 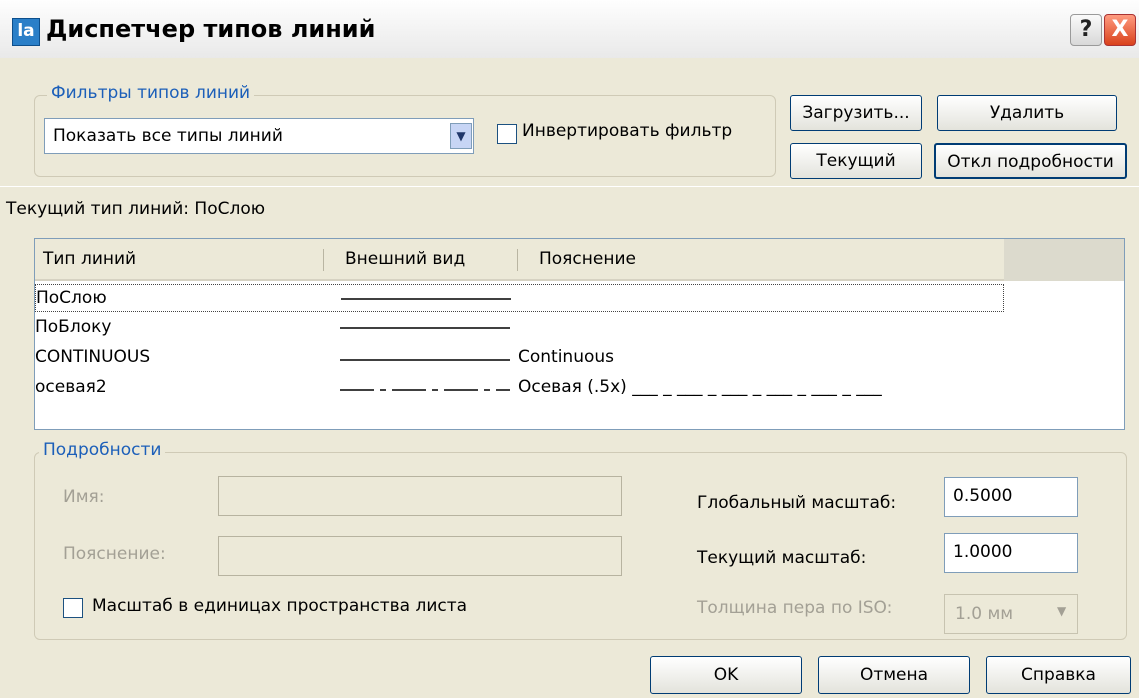 What do you see at coordinates (519, 298) in the screenshot?
I see `list-item: ПоСлою` at bounding box center [519, 298].